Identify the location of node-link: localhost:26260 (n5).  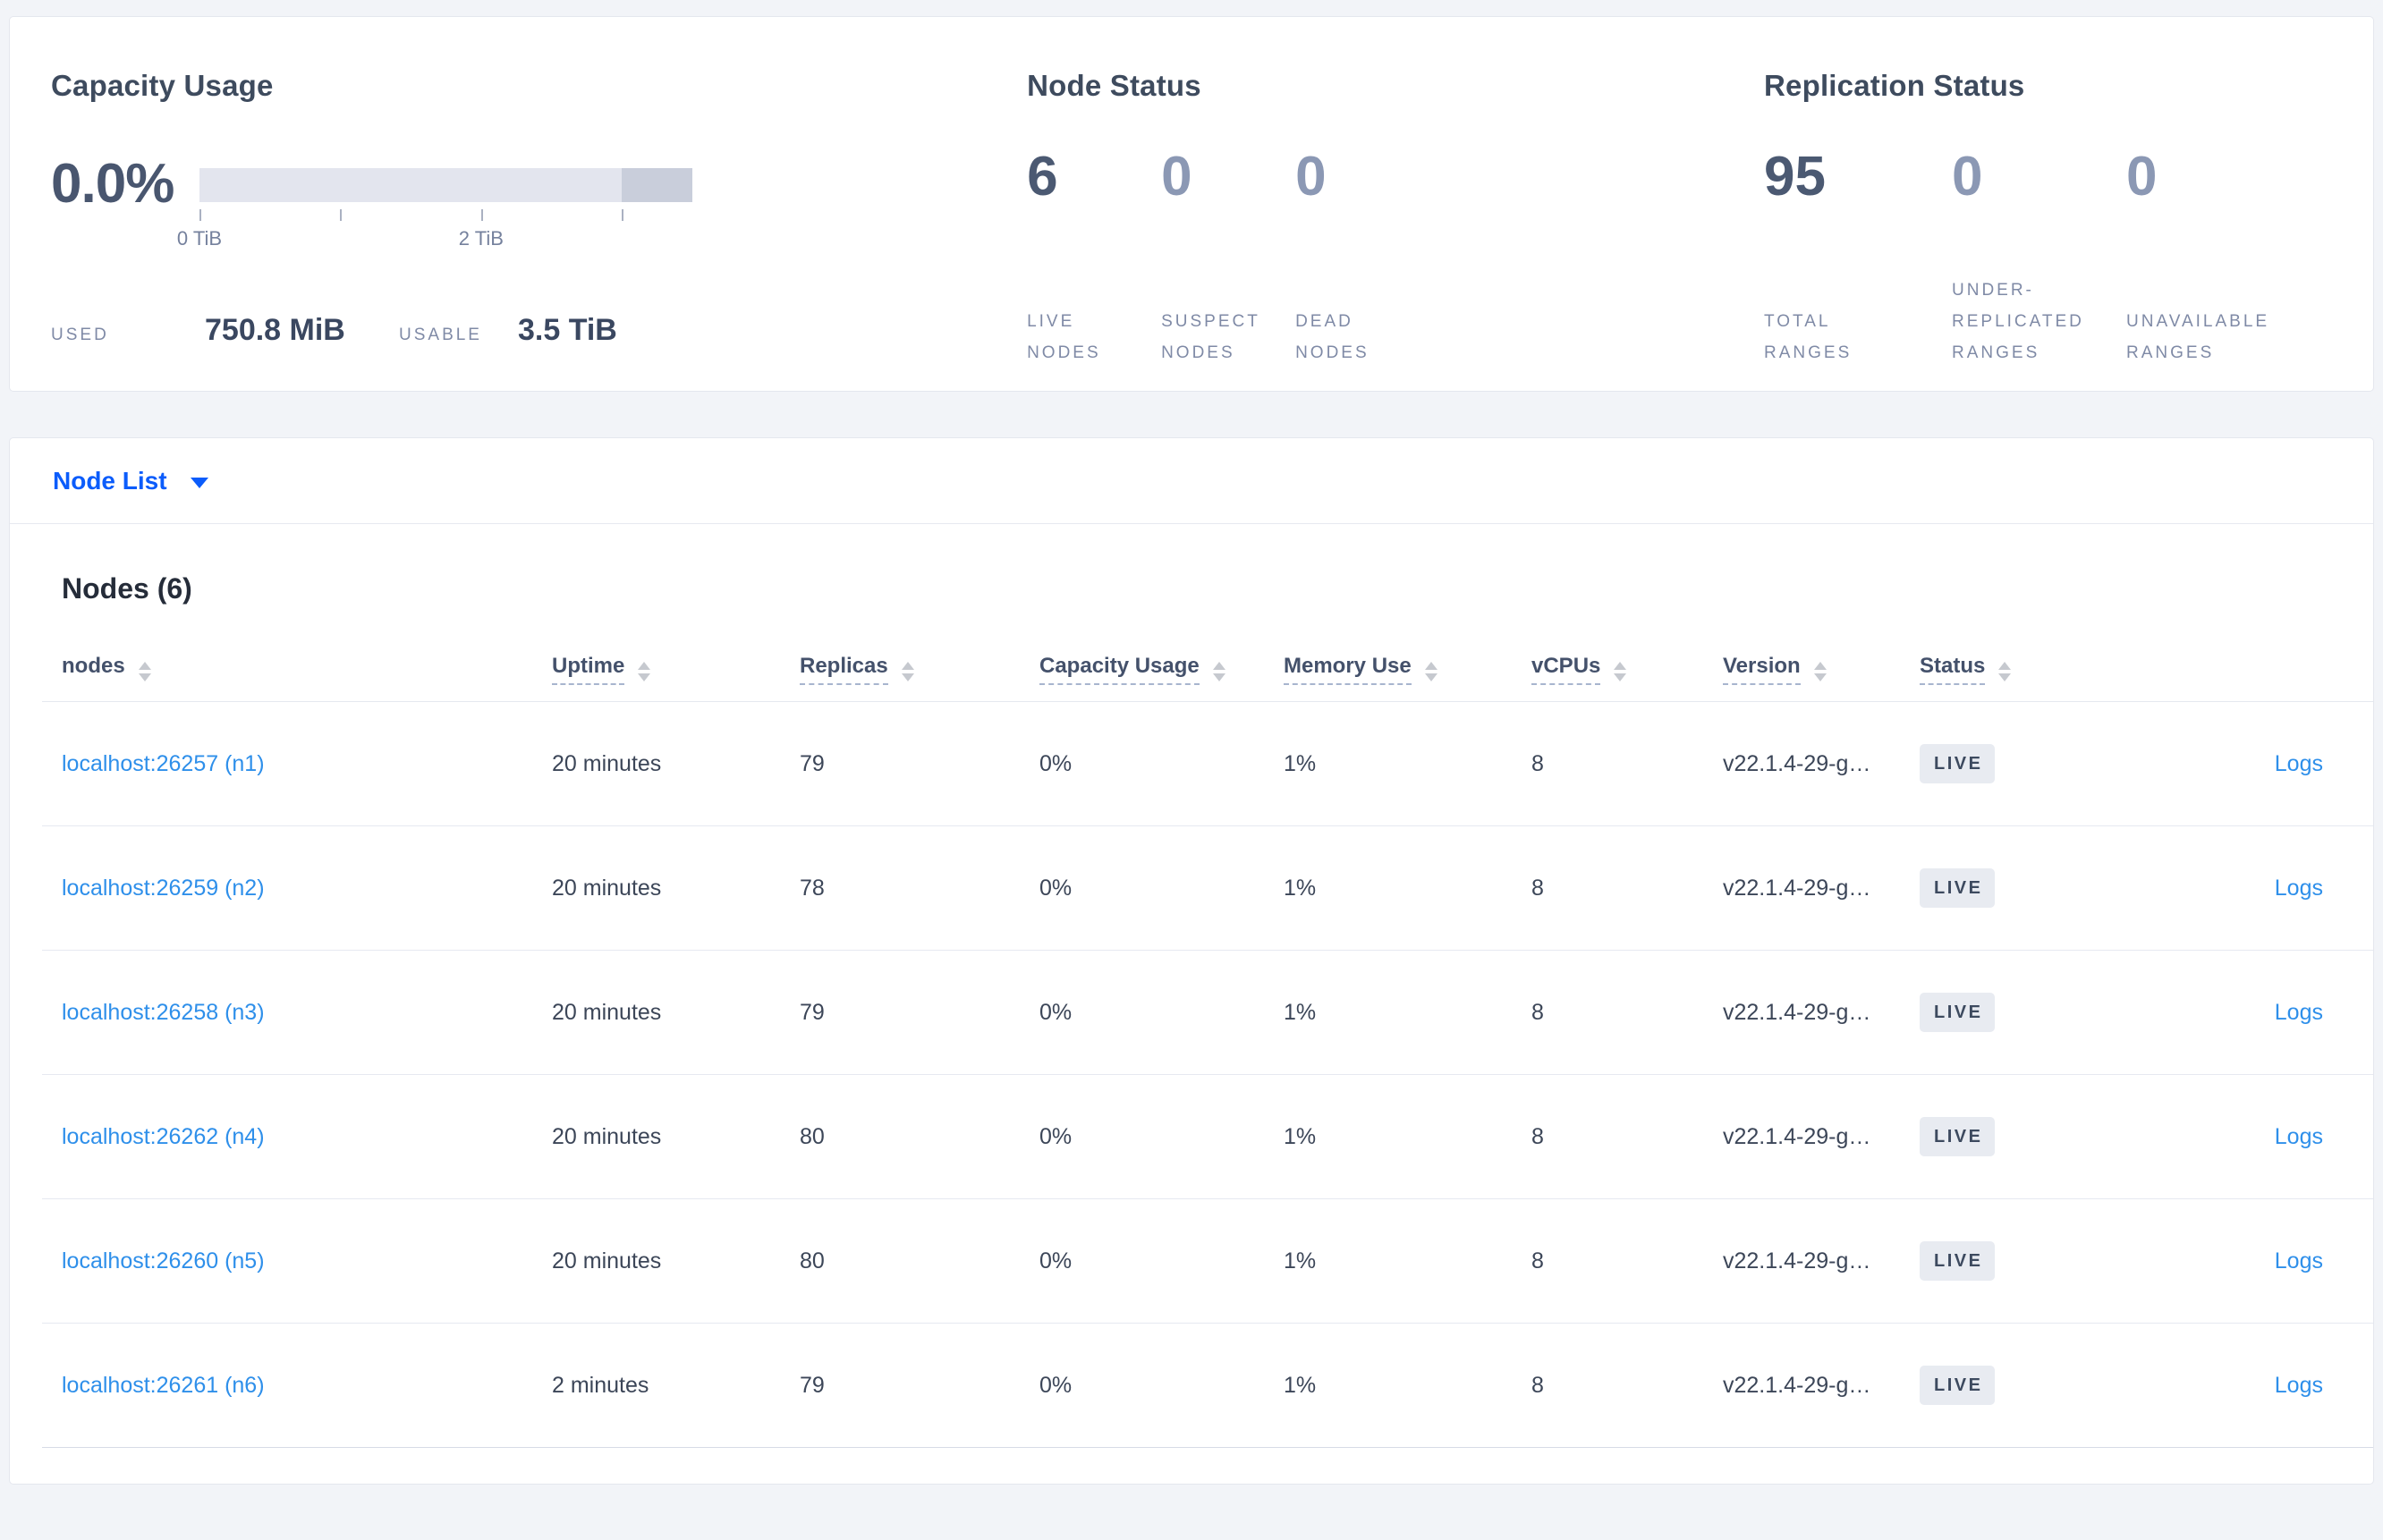
(163, 1260).